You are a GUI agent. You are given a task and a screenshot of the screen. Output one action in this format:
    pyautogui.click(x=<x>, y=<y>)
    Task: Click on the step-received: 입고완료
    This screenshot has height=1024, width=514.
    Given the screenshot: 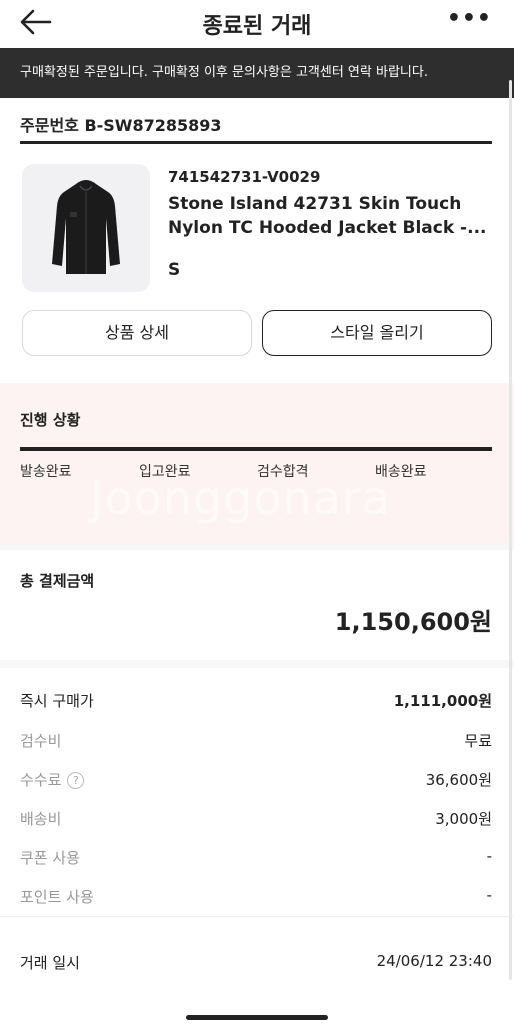 What is the action you would take?
    pyautogui.click(x=165, y=472)
    